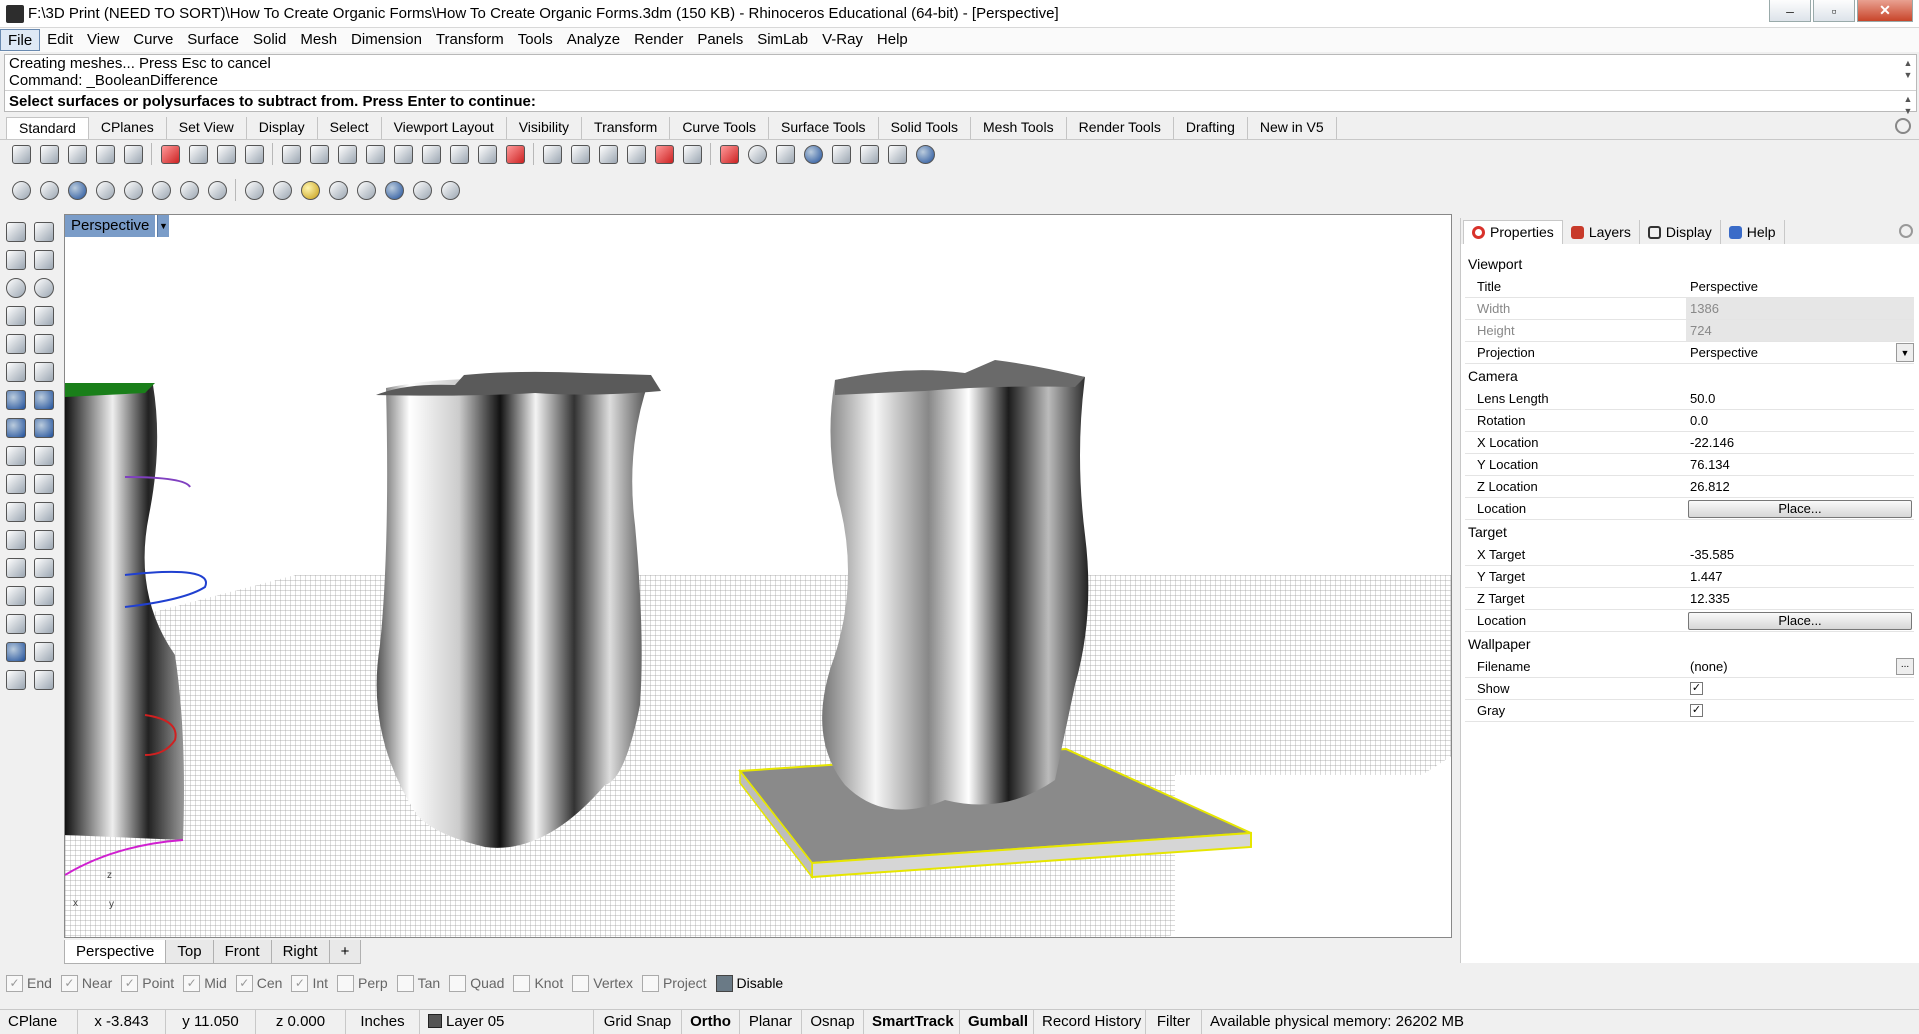 This screenshot has width=1919, height=1034. What do you see at coordinates (345, 952) in the screenshot?
I see `add-viewport-tab-button: +` at bounding box center [345, 952].